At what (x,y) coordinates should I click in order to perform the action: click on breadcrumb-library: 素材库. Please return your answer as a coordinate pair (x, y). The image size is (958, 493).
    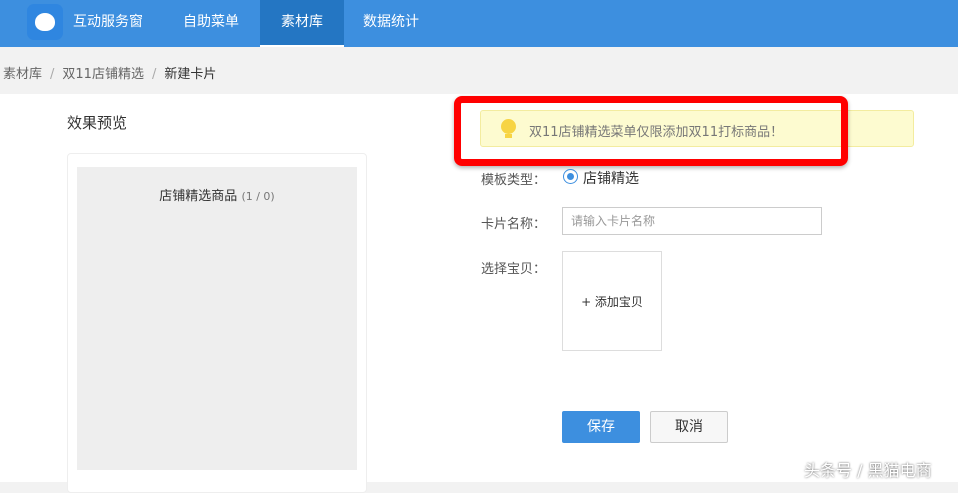
    Looking at the image, I should click on (22, 74).